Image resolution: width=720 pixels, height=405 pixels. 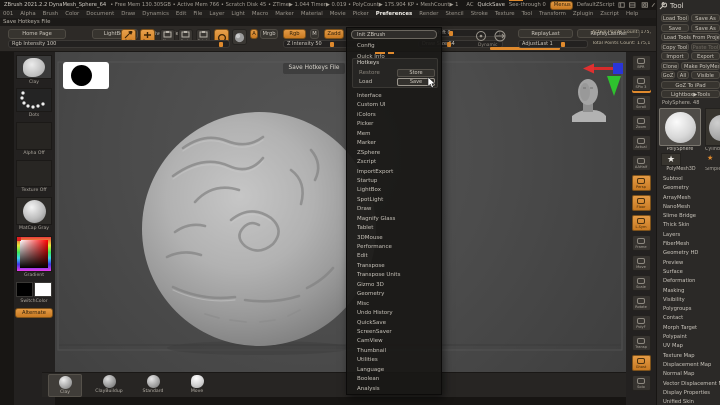 I want to click on quicksave-button: QuickSave, so click(x=490, y=5).